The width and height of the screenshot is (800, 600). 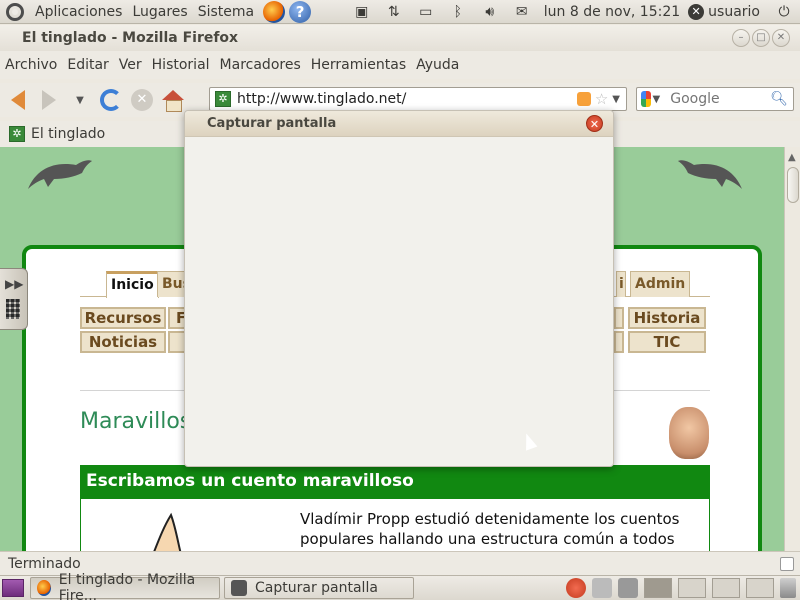 What do you see at coordinates (657, 99) in the screenshot?
I see `search-engine-dropdown-icon: ▼` at bounding box center [657, 99].